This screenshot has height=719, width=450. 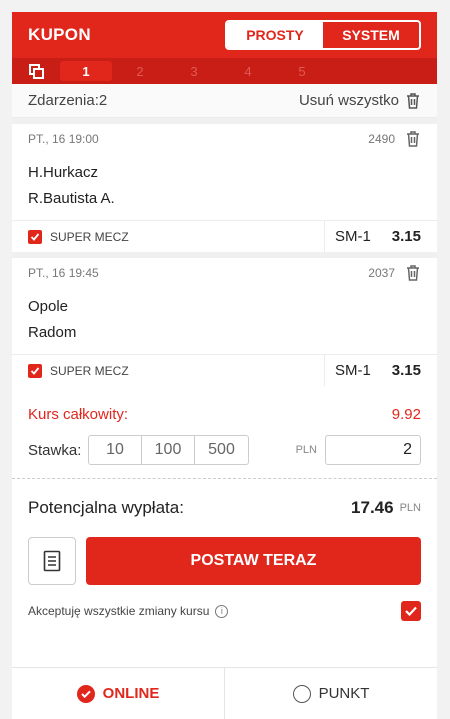 I want to click on bet-datetime: PT., 16 19:00, so click(x=63, y=139).